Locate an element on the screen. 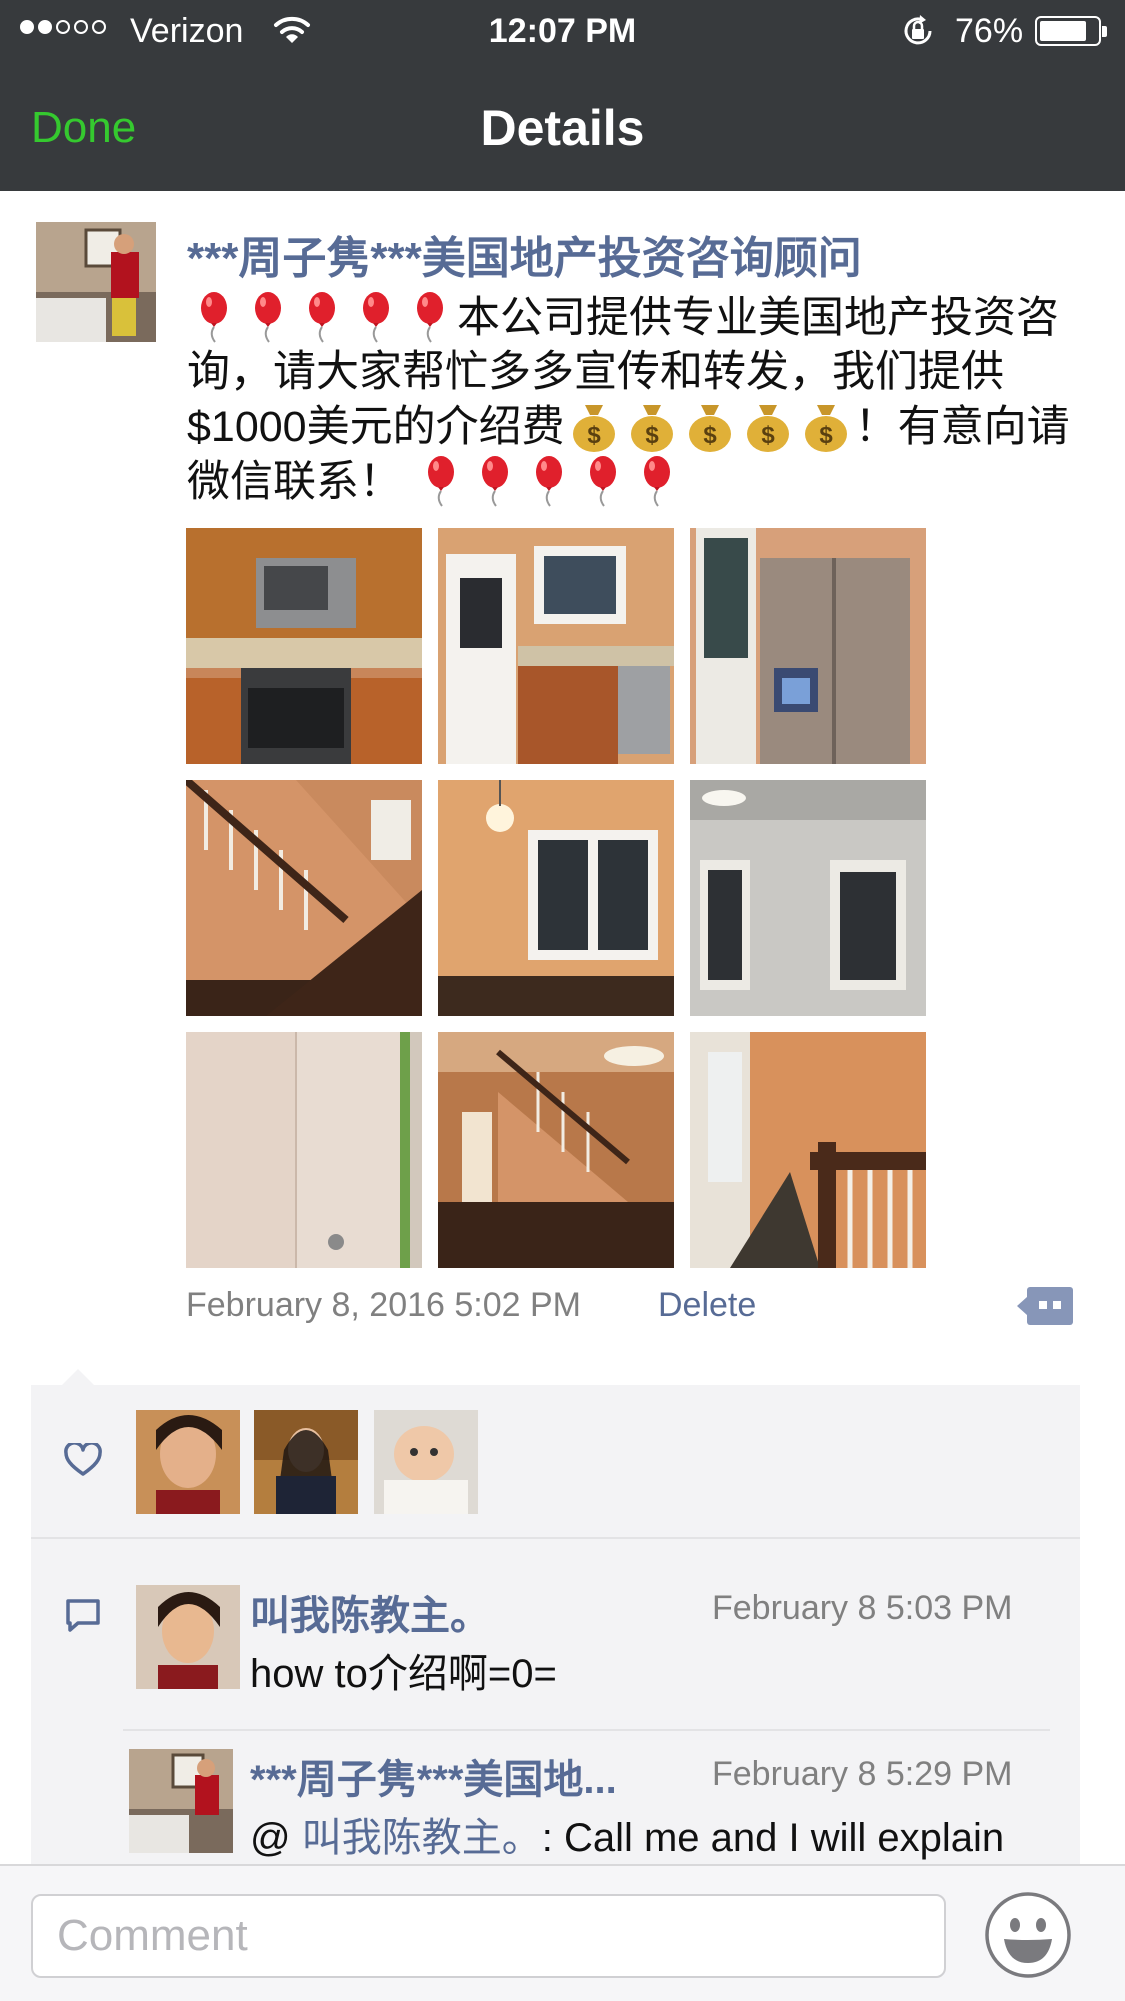 This screenshot has height=2001, width=1125. delete-post-button: Delete is located at coordinates (707, 1305).